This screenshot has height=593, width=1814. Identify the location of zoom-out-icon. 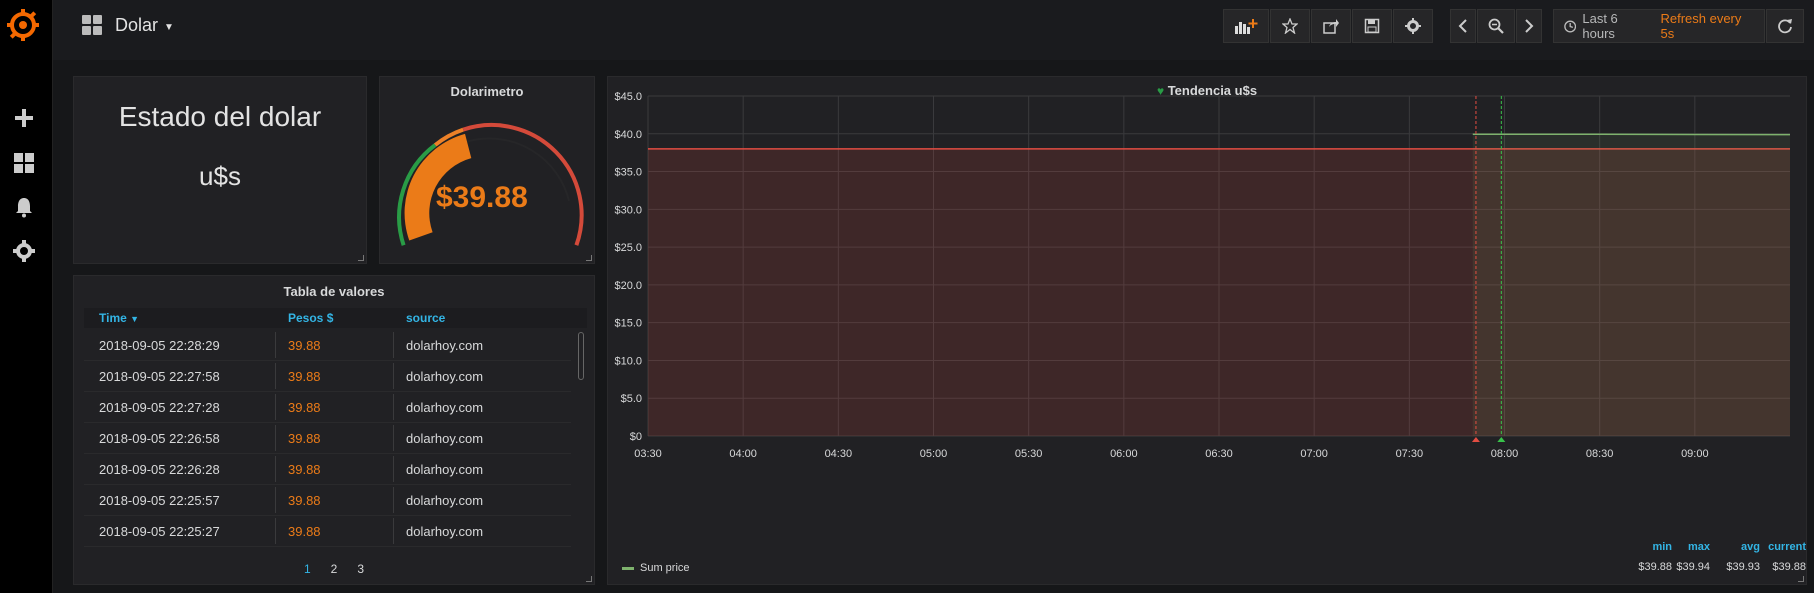
(1496, 26).